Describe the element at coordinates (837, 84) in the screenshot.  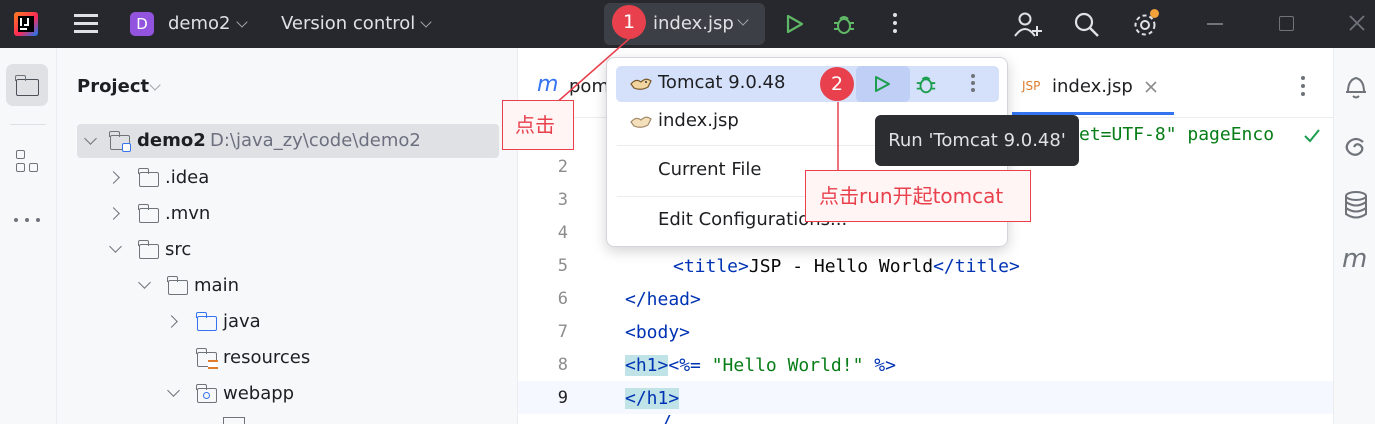
I see `step-badge-2: 2` at that location.